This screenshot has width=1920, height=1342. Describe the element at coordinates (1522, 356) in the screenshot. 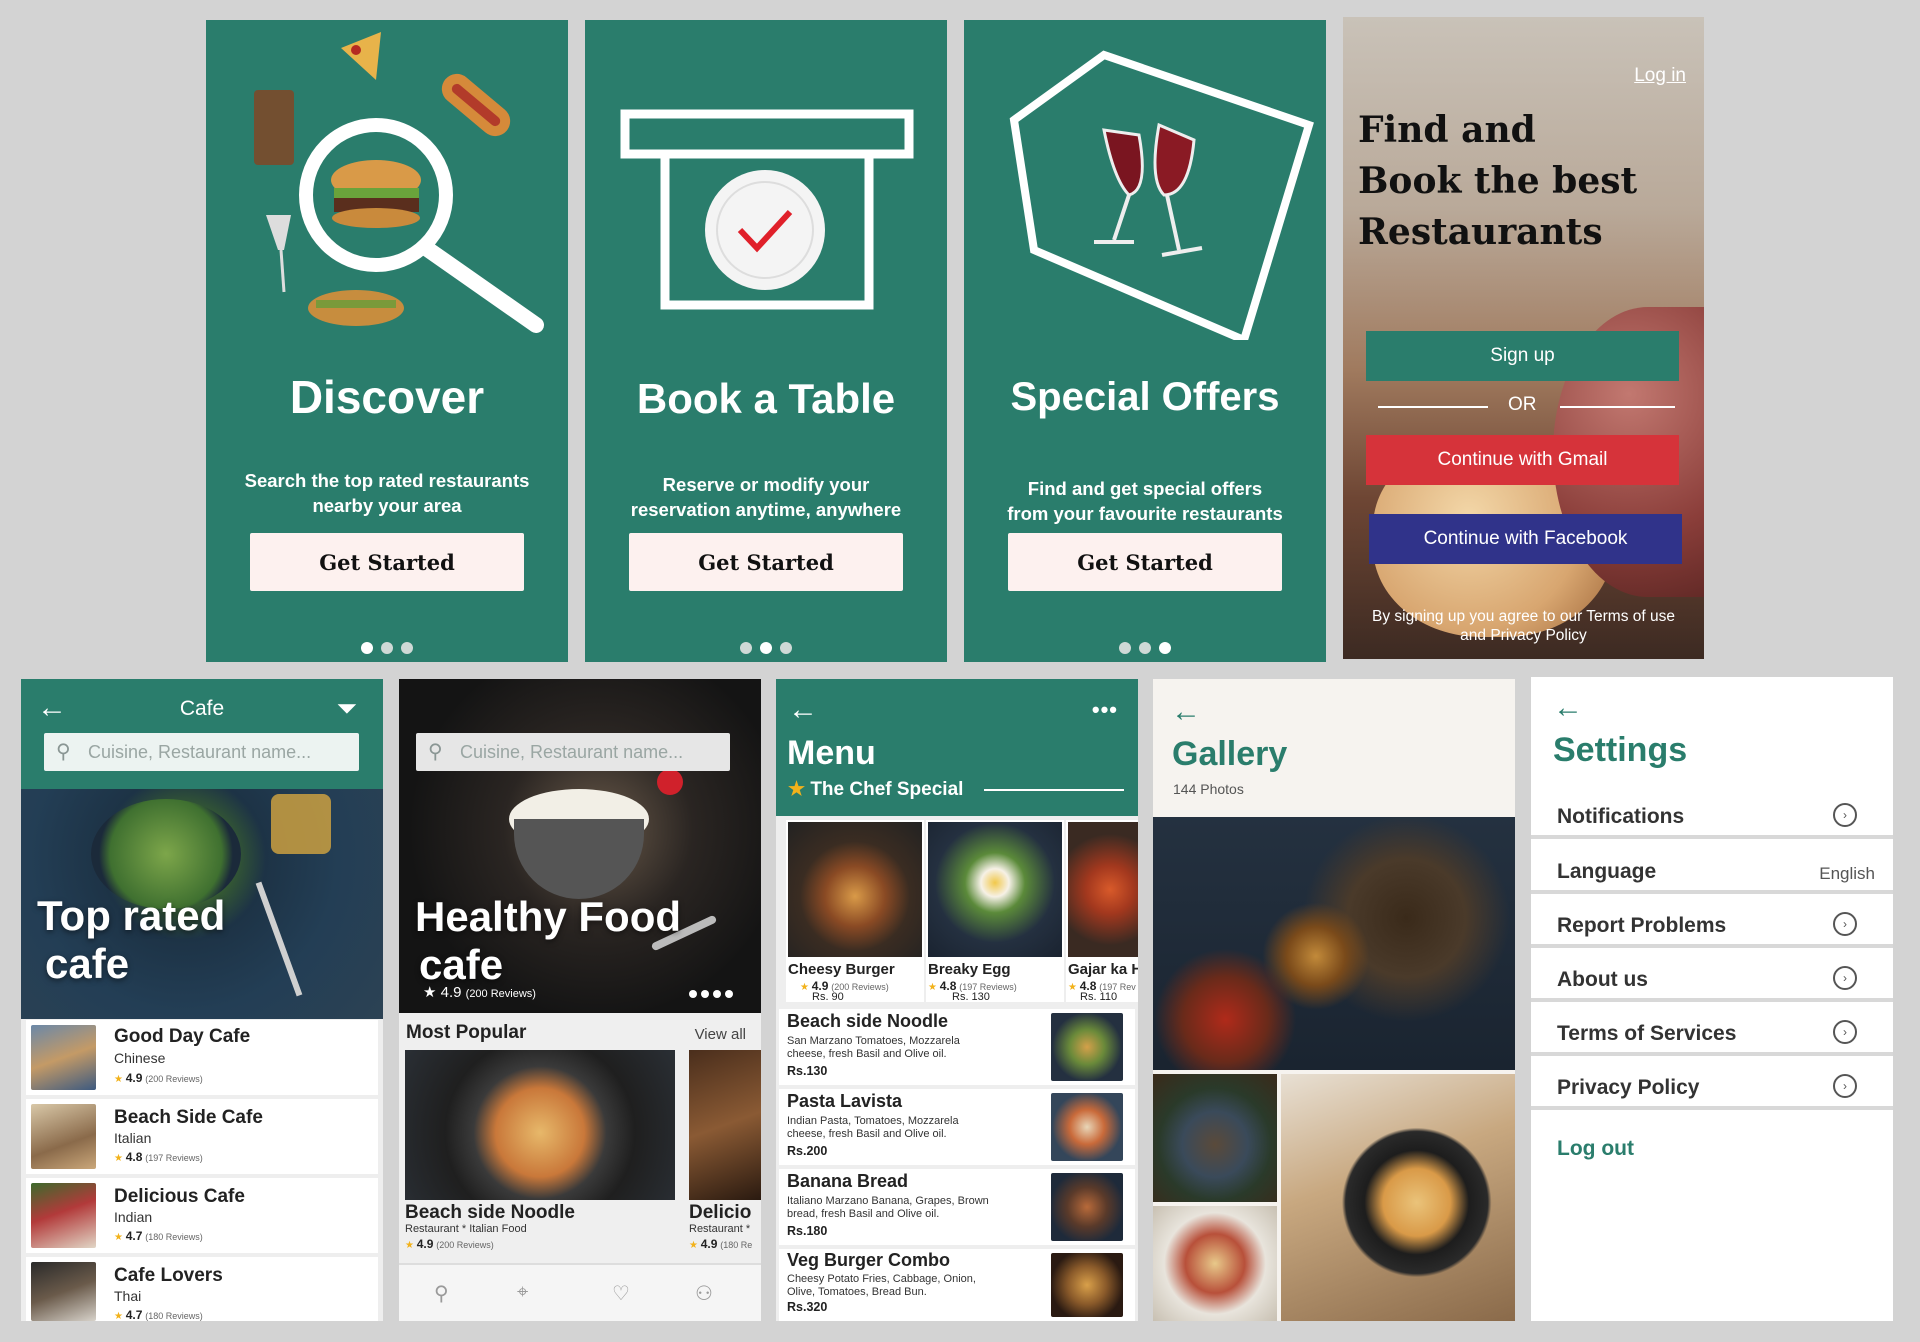

I see `signup-button: Sign up` at that location.